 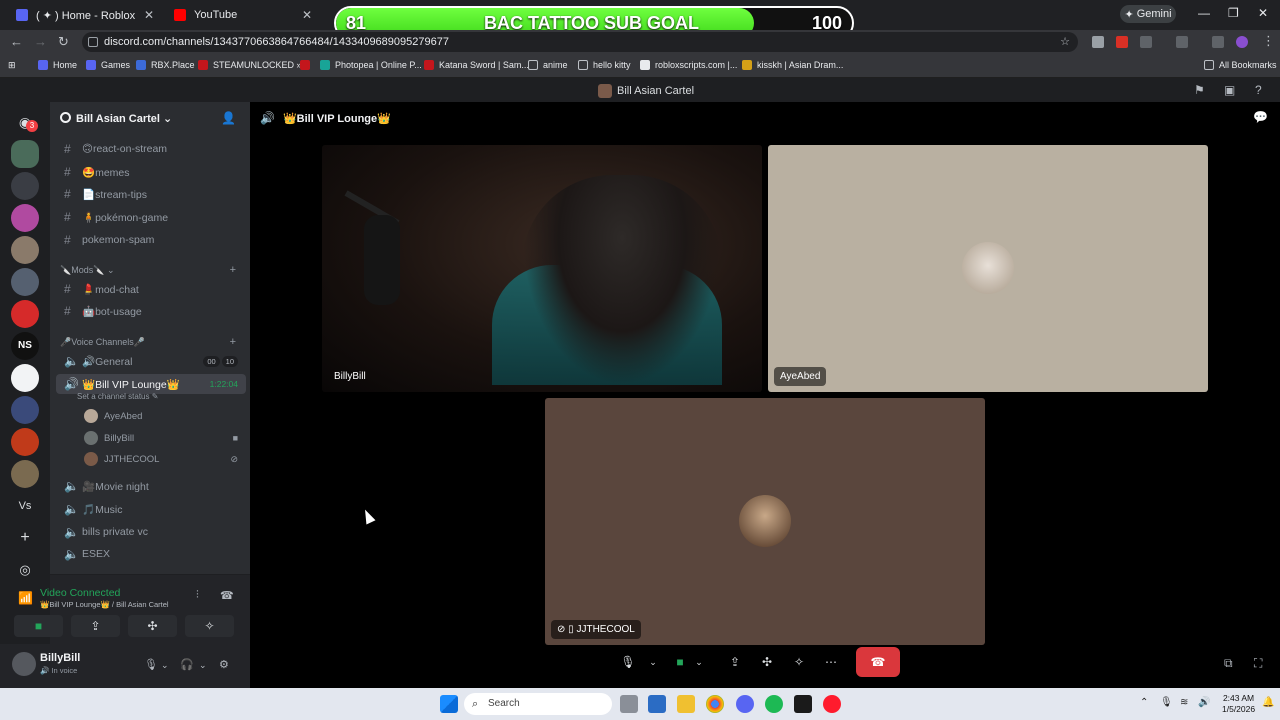 What do you see at coordinates (151, 361) in the screenshot?
I see `voice-channel-general: 🔈 🔊General 00 10` at bounding box center [151, 361].